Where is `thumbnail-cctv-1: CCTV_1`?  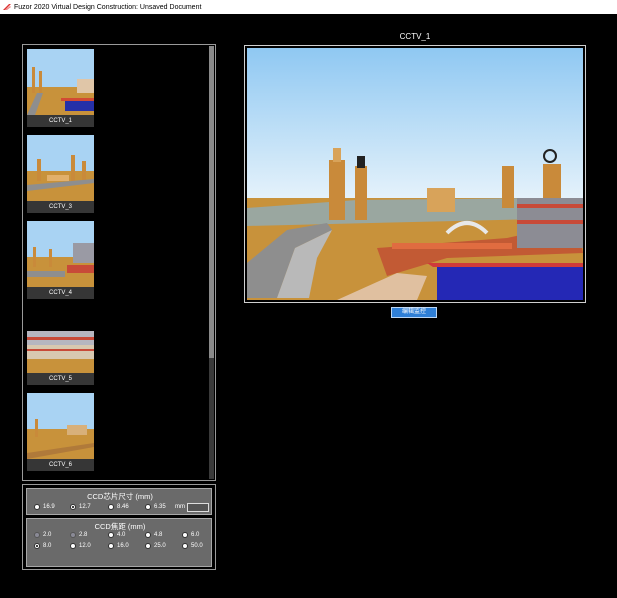 thumbnail-cctv-1: CCTV_1 is located at coordinates (60, 88).